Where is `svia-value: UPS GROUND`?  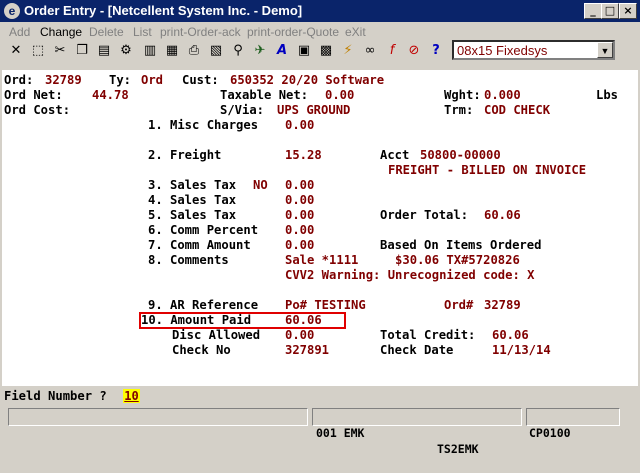 svia-value: UPS GROUND is located at coordinates (314, 110).